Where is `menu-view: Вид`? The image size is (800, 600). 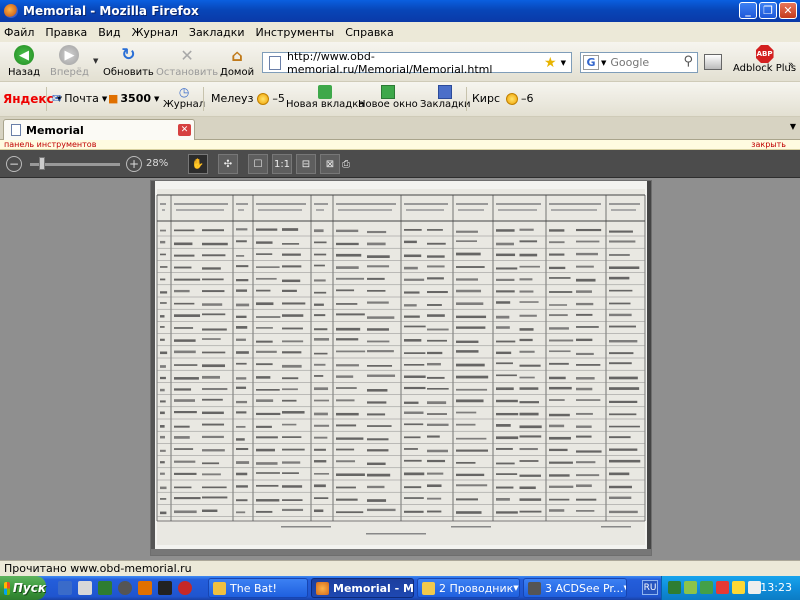
menu-view: Вид is located at coordinates (109, 32).